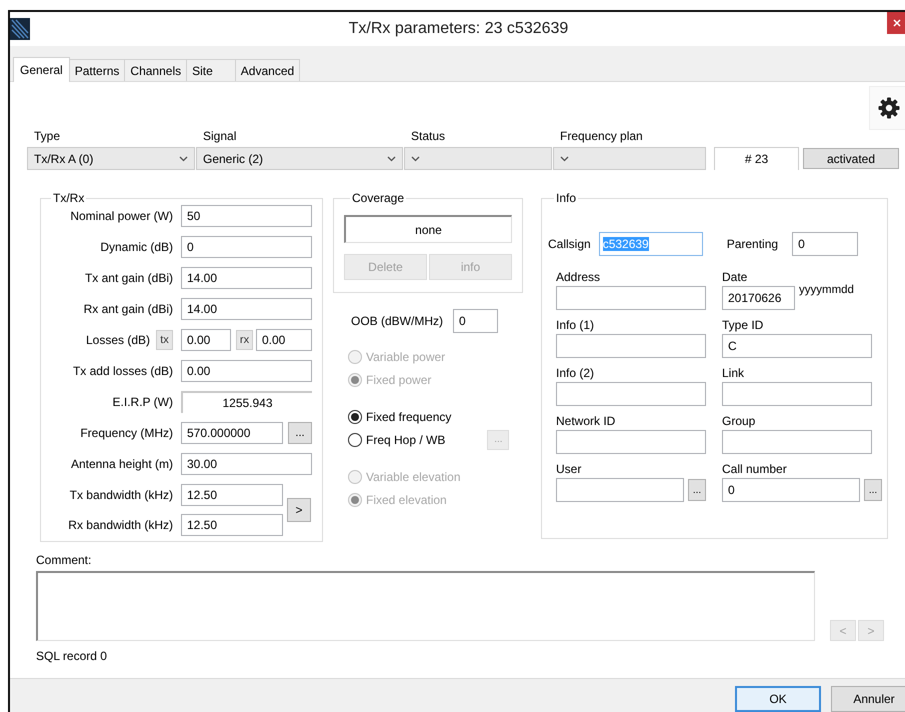 This screenshot has width=905, height=712. What do you see at coordinates (566, 198) in the screenshot?
I see `group-title: Info` at bounding box center [566, 198].